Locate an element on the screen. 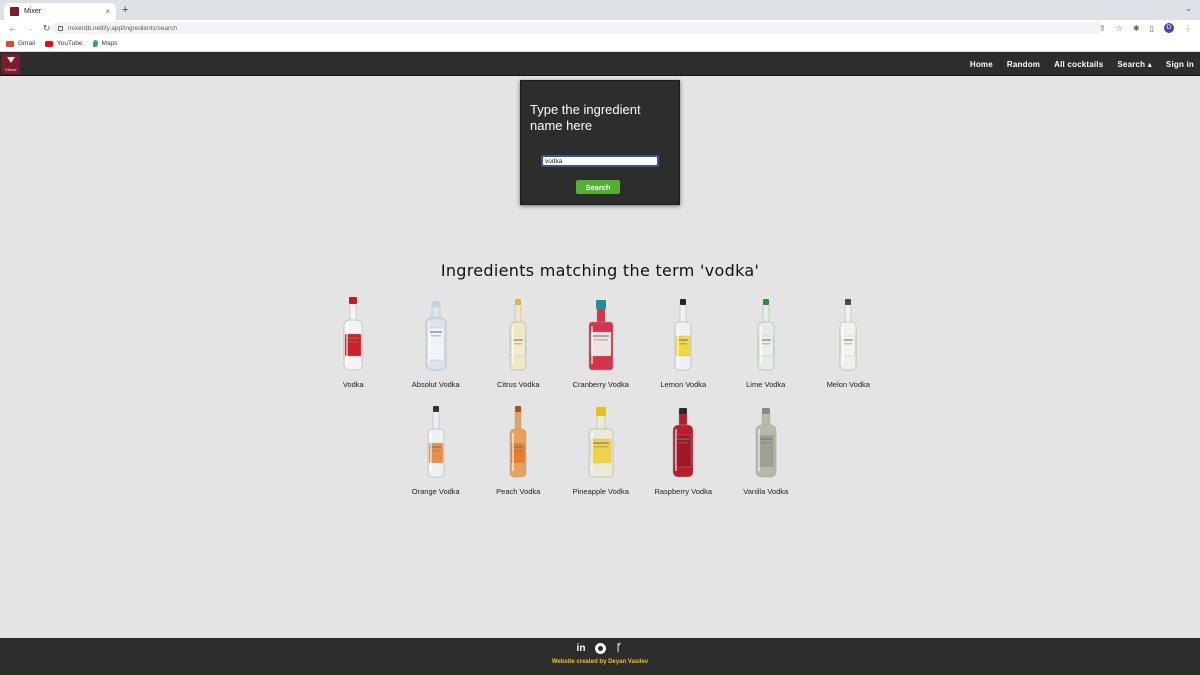  gmail-icon is located at coordinates (10, 43).